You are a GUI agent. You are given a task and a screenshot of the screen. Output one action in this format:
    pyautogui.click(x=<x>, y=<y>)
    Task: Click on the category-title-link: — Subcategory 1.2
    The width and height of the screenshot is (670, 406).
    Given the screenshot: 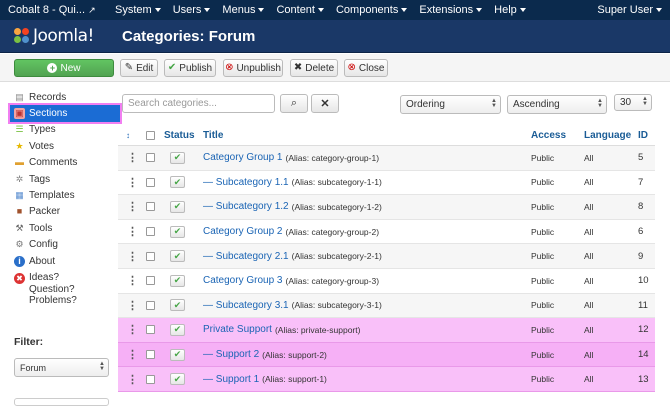 What is the action you would take?
    pyautogui.click(x=246, y=206)
    